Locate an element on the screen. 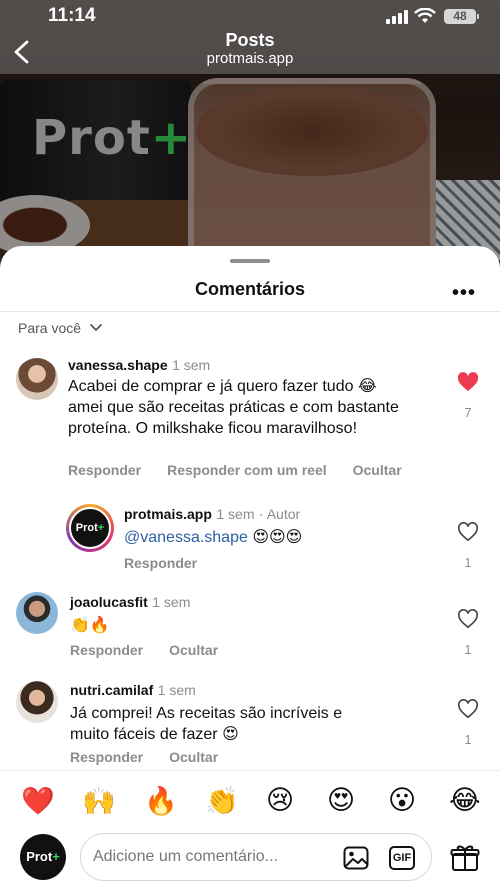 Image resolution: width=500 pixels, height=888 pixels. sort-filter: Para você is located at coordinates (60, 328).